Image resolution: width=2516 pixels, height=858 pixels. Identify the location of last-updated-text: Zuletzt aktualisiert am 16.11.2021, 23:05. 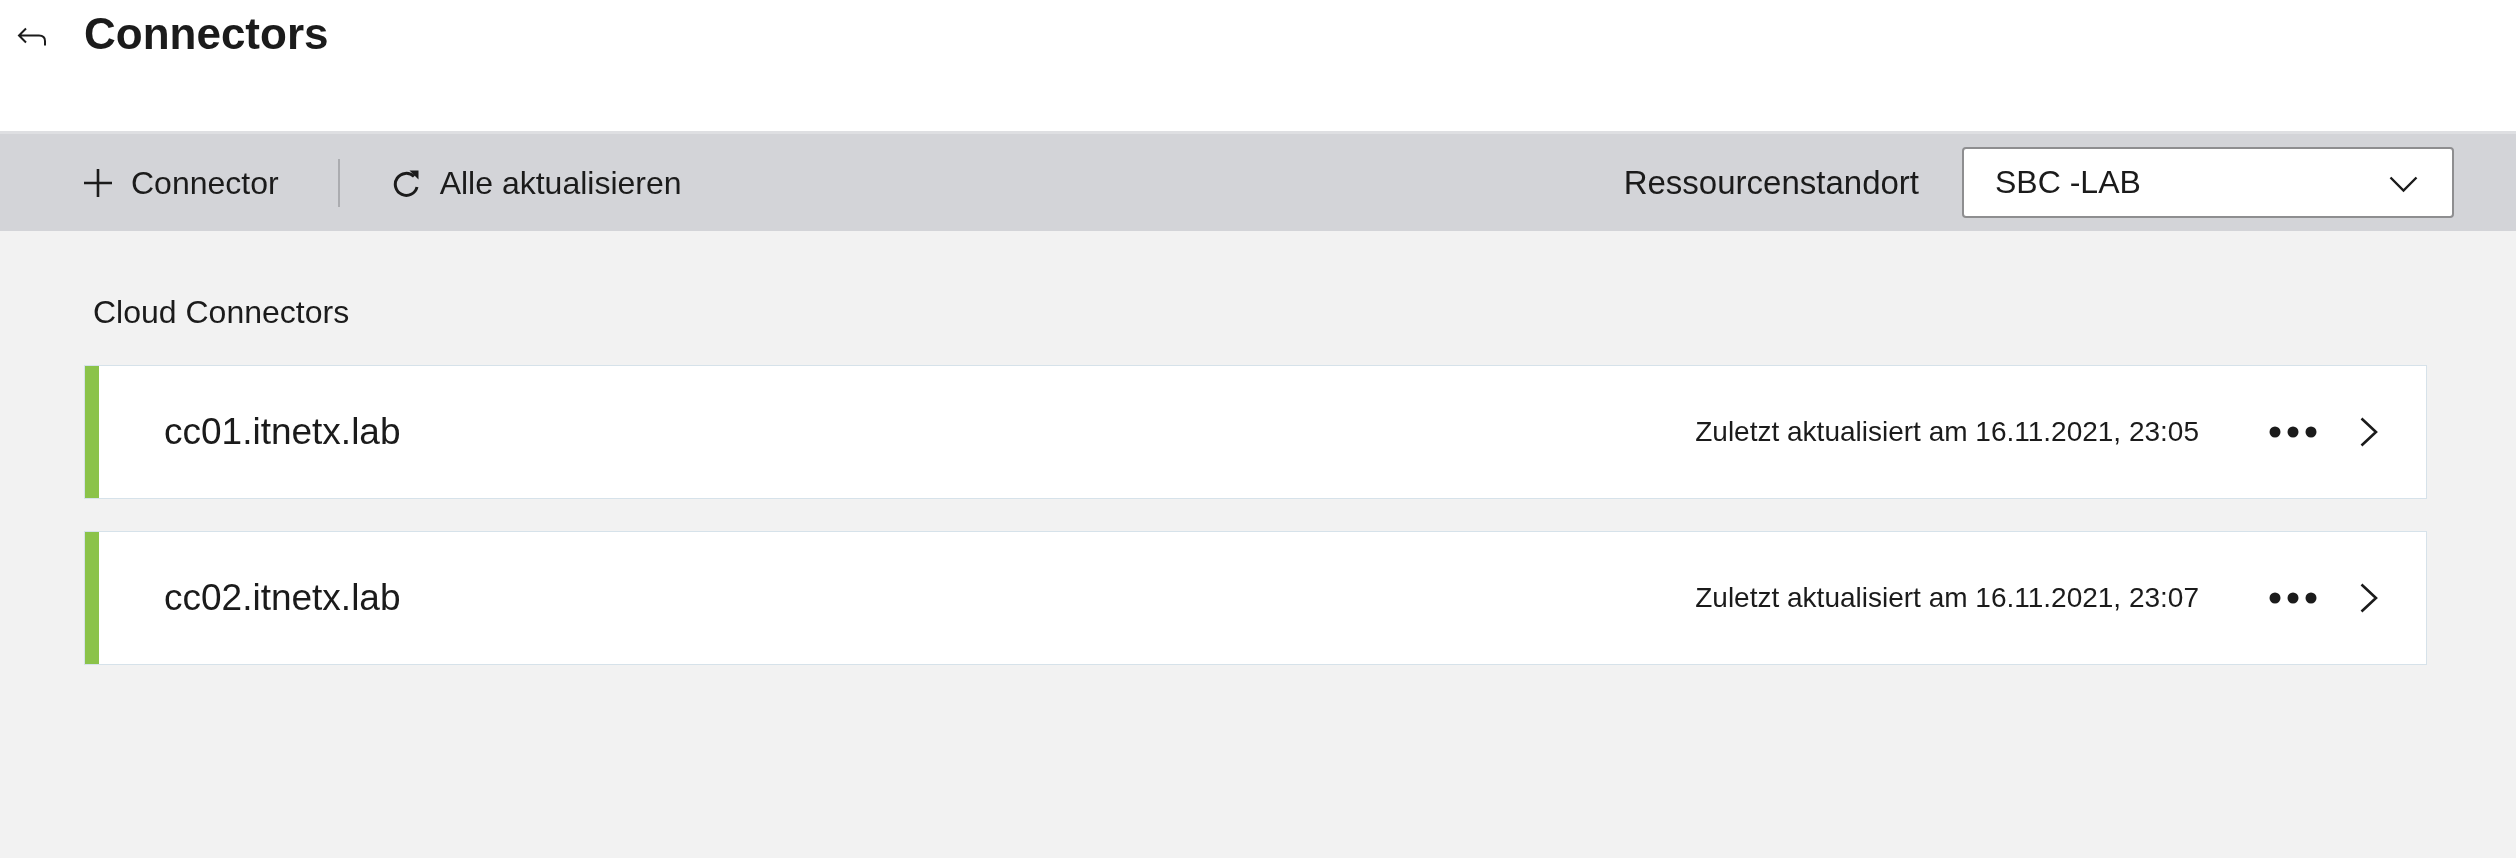
(1947, 432).